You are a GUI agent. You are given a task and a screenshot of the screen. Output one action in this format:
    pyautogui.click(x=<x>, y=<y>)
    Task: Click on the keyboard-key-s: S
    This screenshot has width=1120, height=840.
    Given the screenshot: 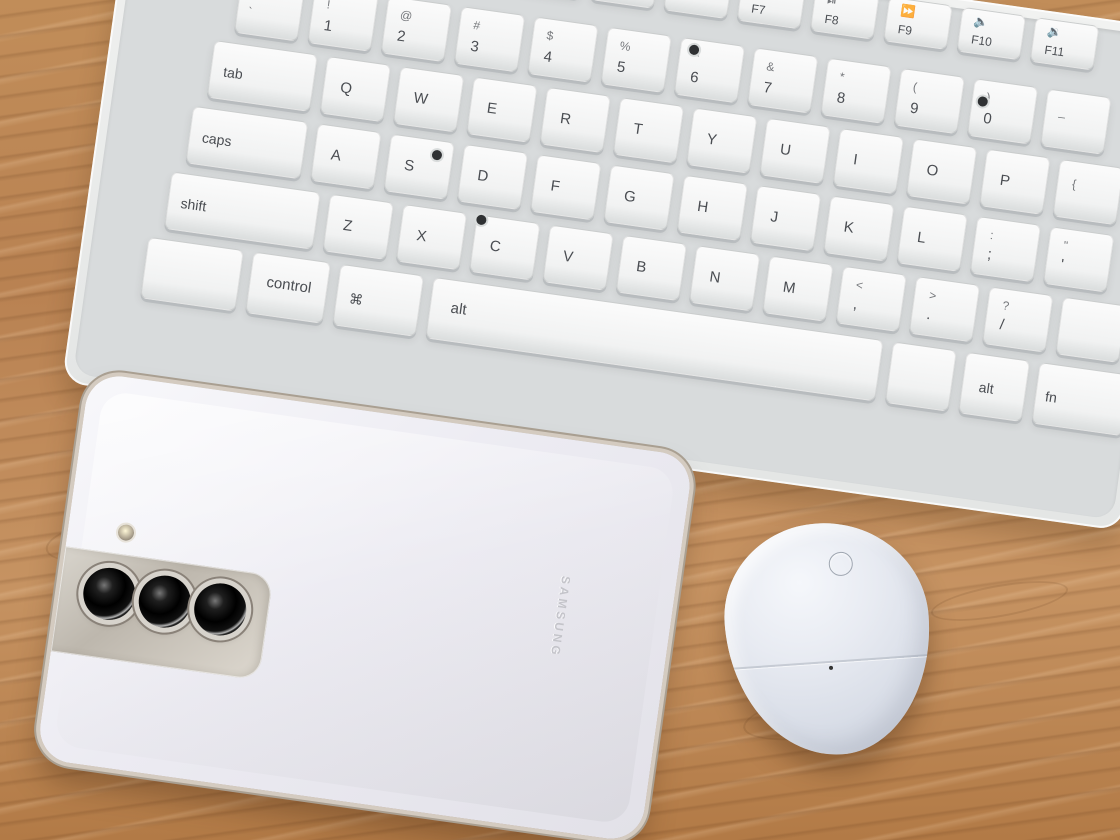 What is the action you would take?
    pyautogui.click(x=419, y=166)
    